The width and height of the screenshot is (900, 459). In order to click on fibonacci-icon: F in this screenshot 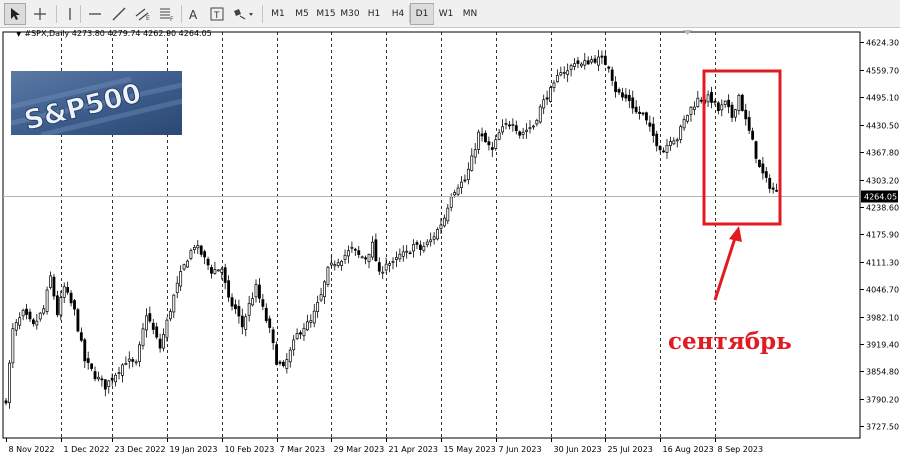, I will do `click(167, 14)`.